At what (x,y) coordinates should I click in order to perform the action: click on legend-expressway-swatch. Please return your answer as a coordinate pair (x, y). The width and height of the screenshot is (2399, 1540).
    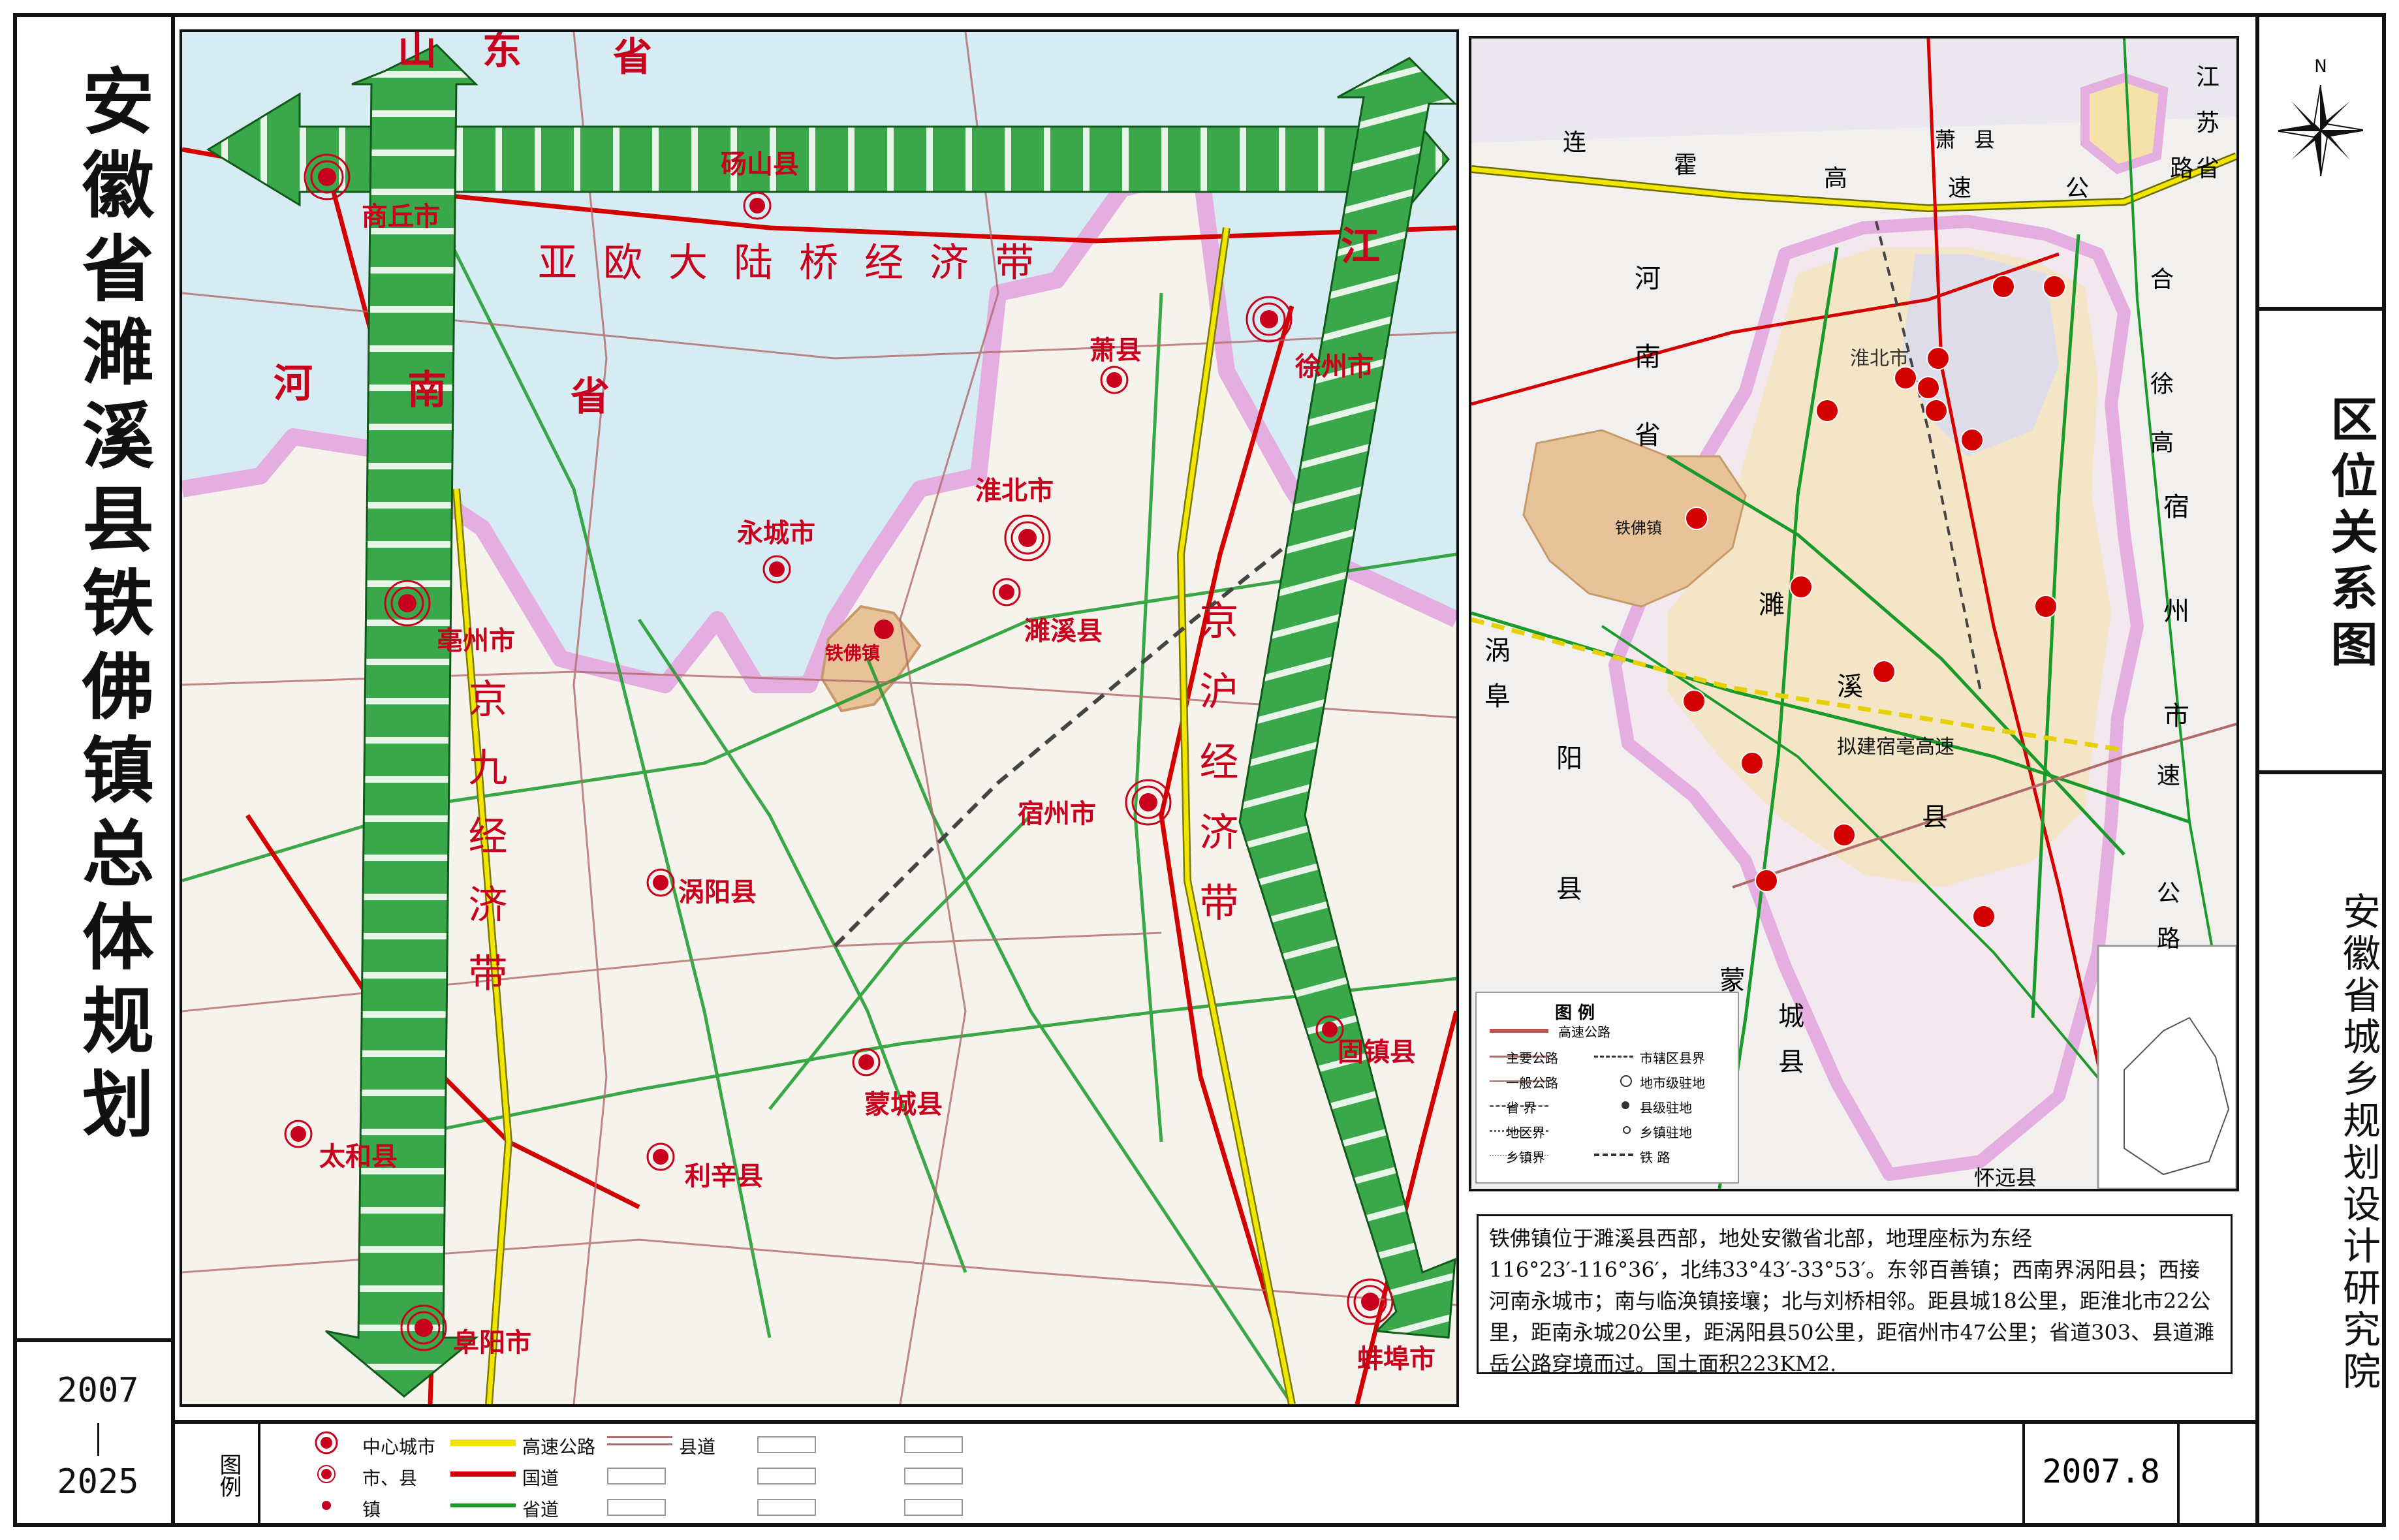
    Looking at the image, I should click on (483, 1442).